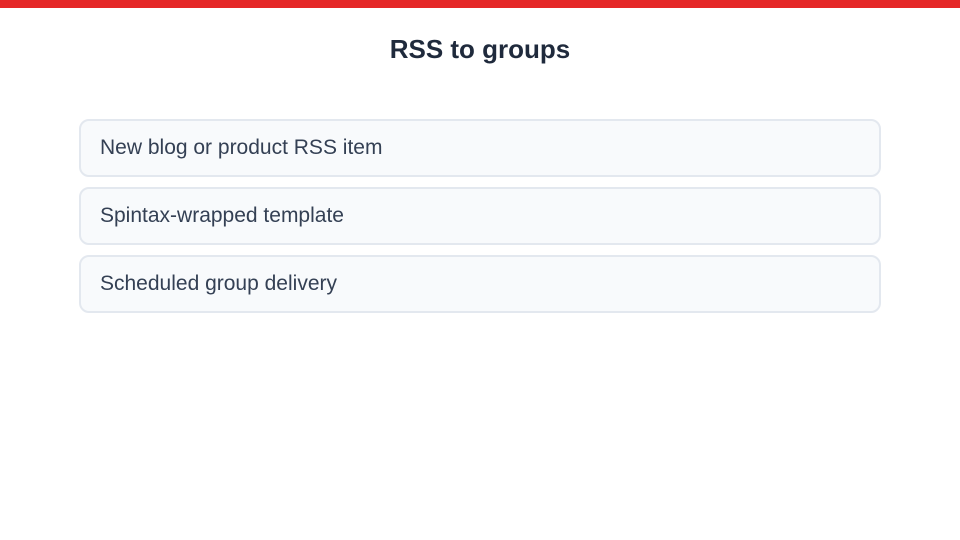 This screenshot has height=540, width=960. Describe the element at coordinates (480, 284) in the screenshot. I see `step-item-delivery: Scheduled group delivery` at that location.